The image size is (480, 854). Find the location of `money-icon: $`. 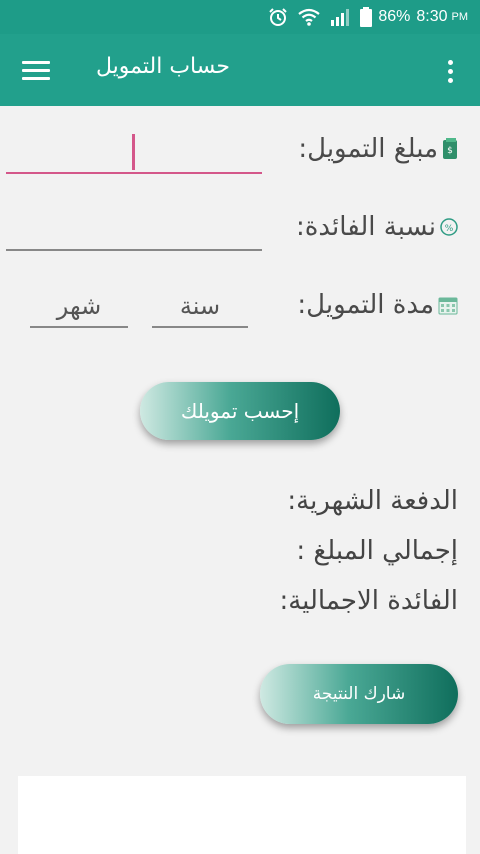

money-icon: $ is located at coordinates (450, 149).